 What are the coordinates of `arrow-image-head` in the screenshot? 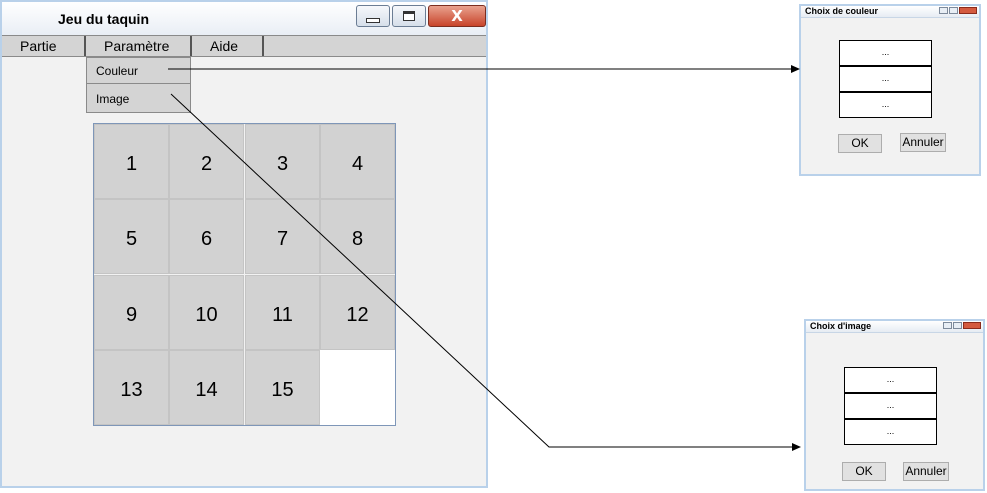 It's located at (796, 447).